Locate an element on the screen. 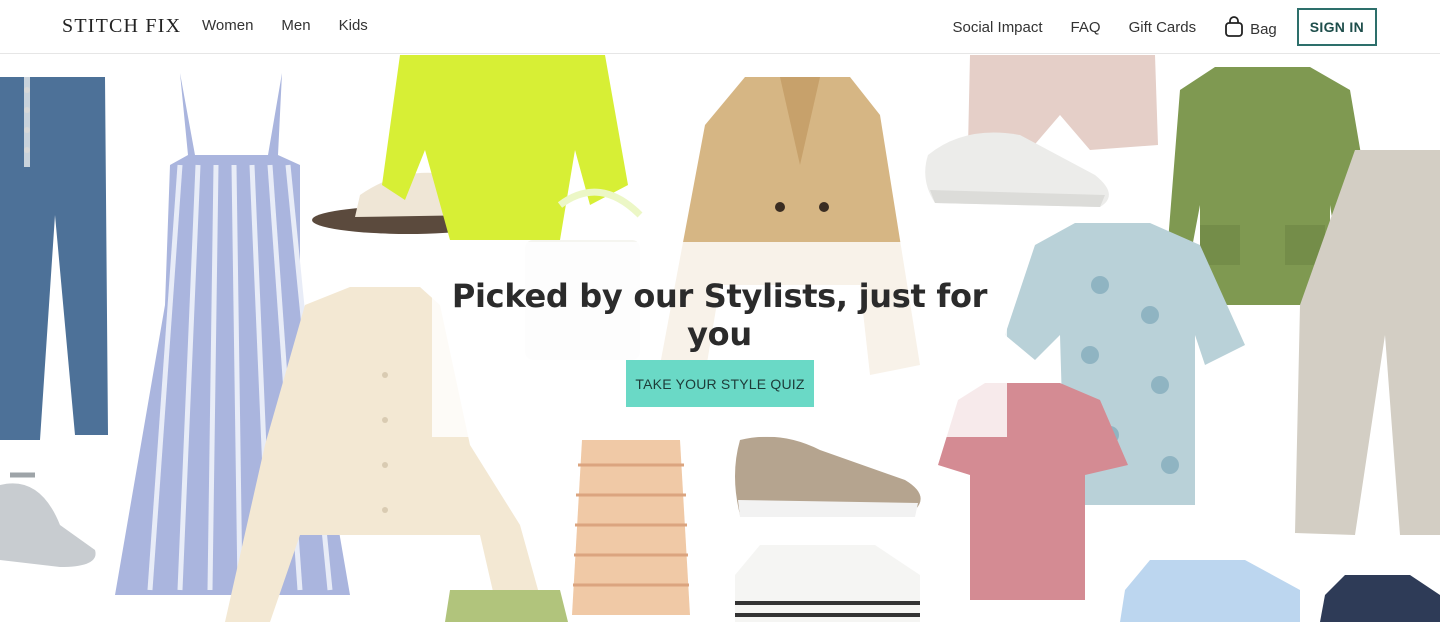  shopping-bag-icon is located at coordinates (1234, 27).